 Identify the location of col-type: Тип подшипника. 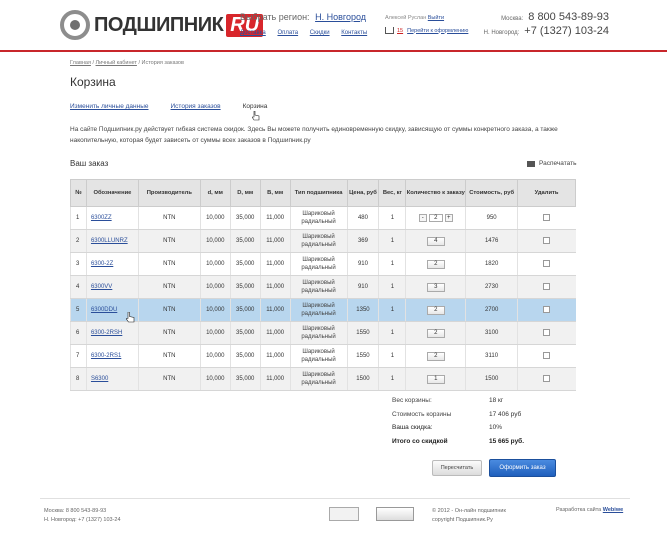
(318, 193).